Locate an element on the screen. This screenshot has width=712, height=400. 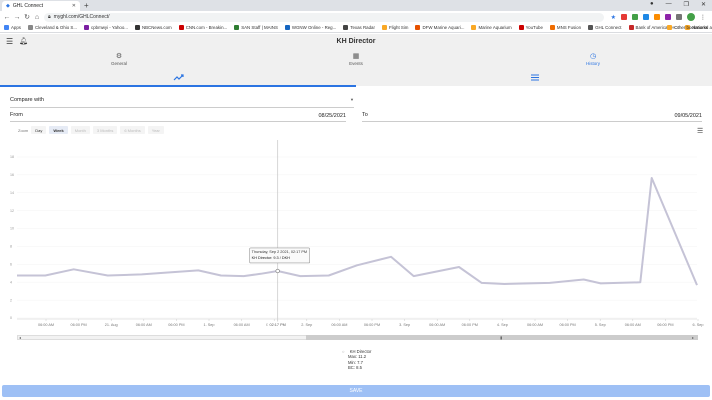
legend-series-name: KH Director is located at coordinates (360, 351).